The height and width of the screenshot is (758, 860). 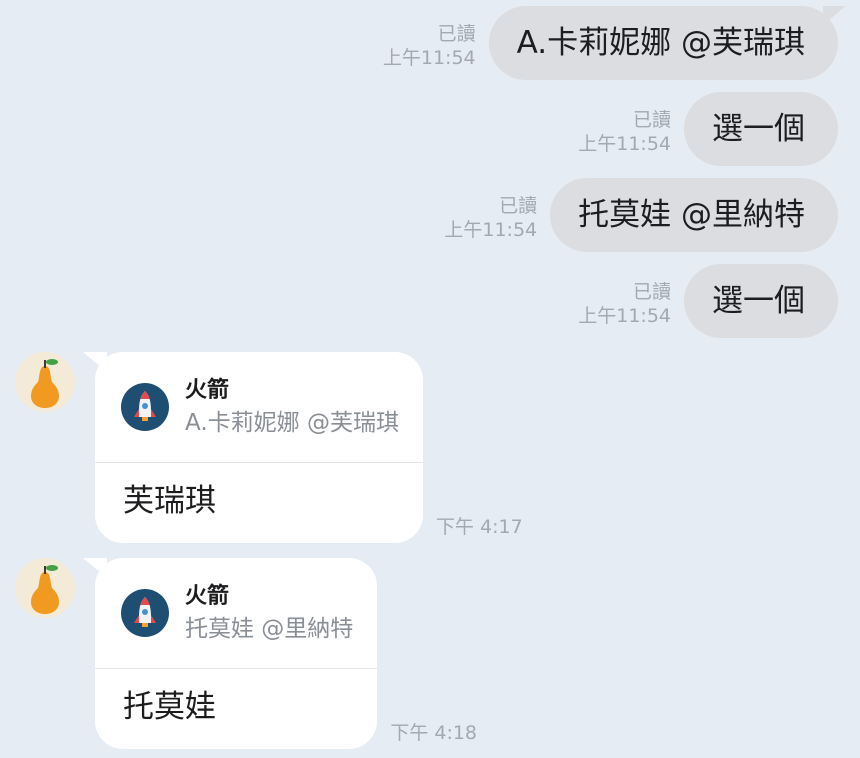 I want to click on message-text: 托莫娃, so click(x=169, y=707).